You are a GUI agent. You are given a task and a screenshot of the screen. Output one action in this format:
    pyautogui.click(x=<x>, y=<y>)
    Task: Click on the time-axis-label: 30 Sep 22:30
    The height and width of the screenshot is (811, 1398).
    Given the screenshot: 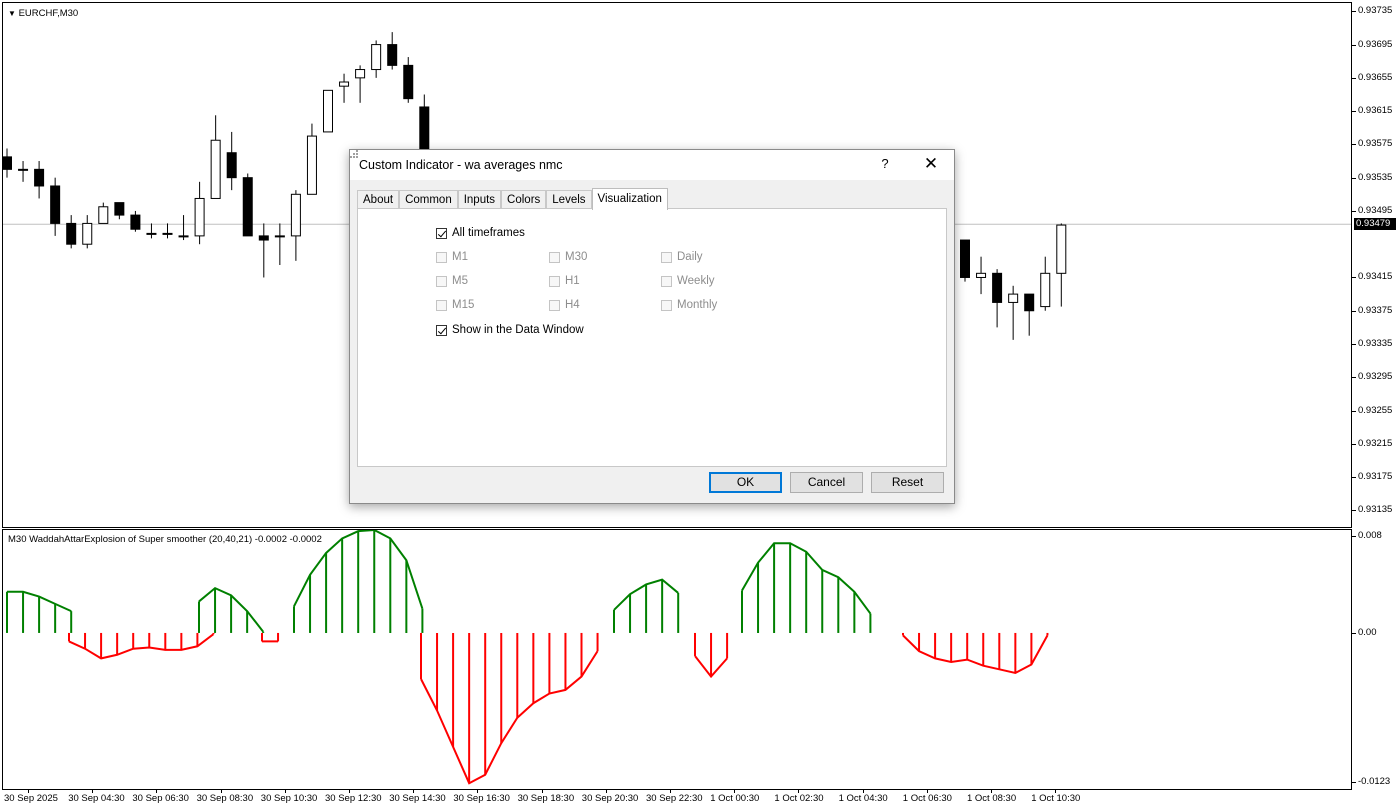 What is the action you would take?
    pyautogui.click(x=674, y=798)
    